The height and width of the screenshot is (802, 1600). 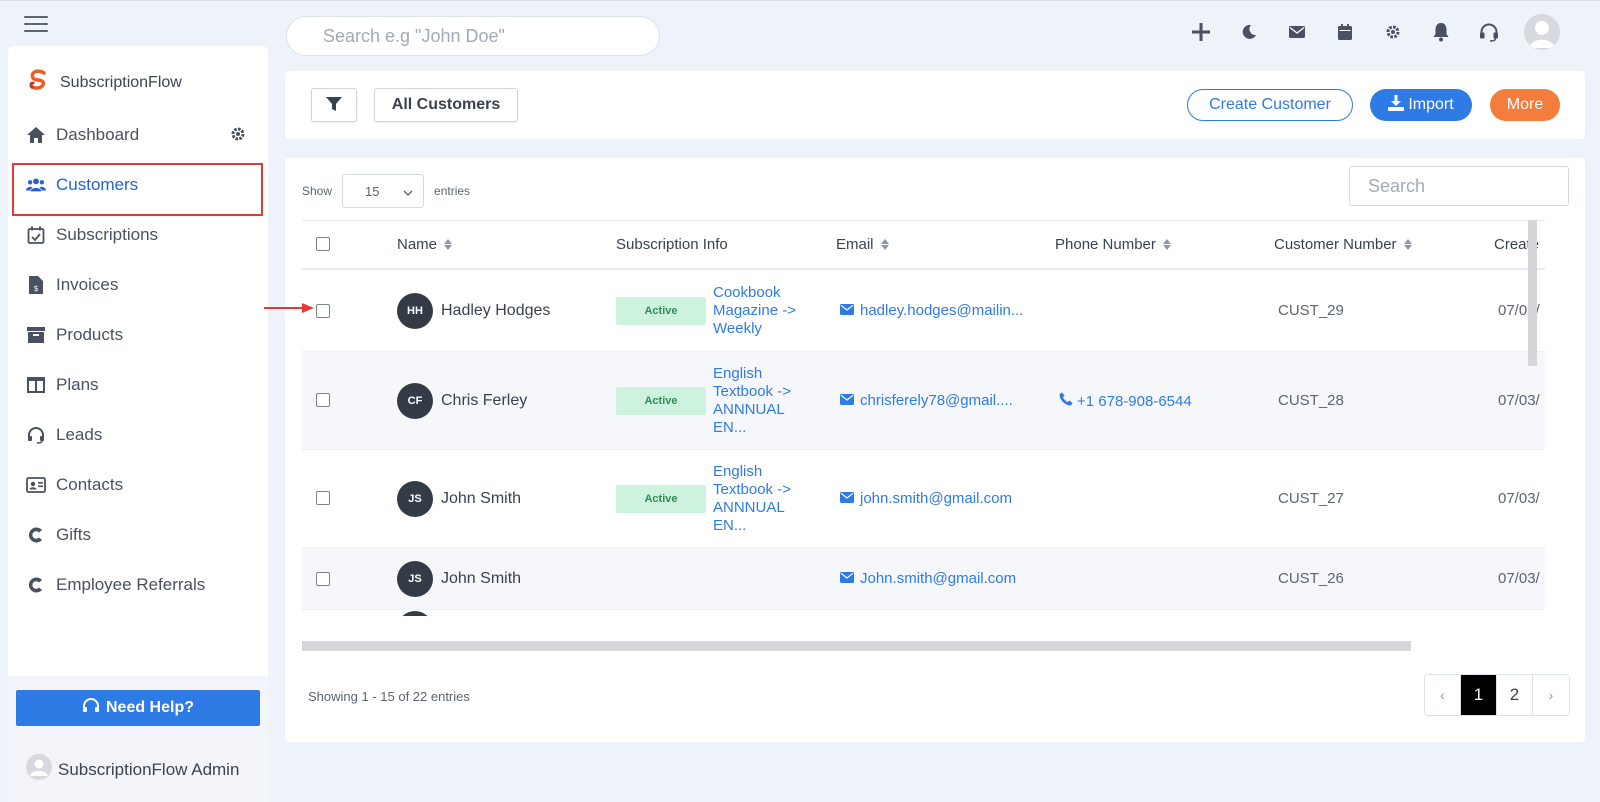 What do you see at coordinates (1443, 695) in the screenshot?
I see `prev-page-button: ‹` at bounding box center [1443, 695].